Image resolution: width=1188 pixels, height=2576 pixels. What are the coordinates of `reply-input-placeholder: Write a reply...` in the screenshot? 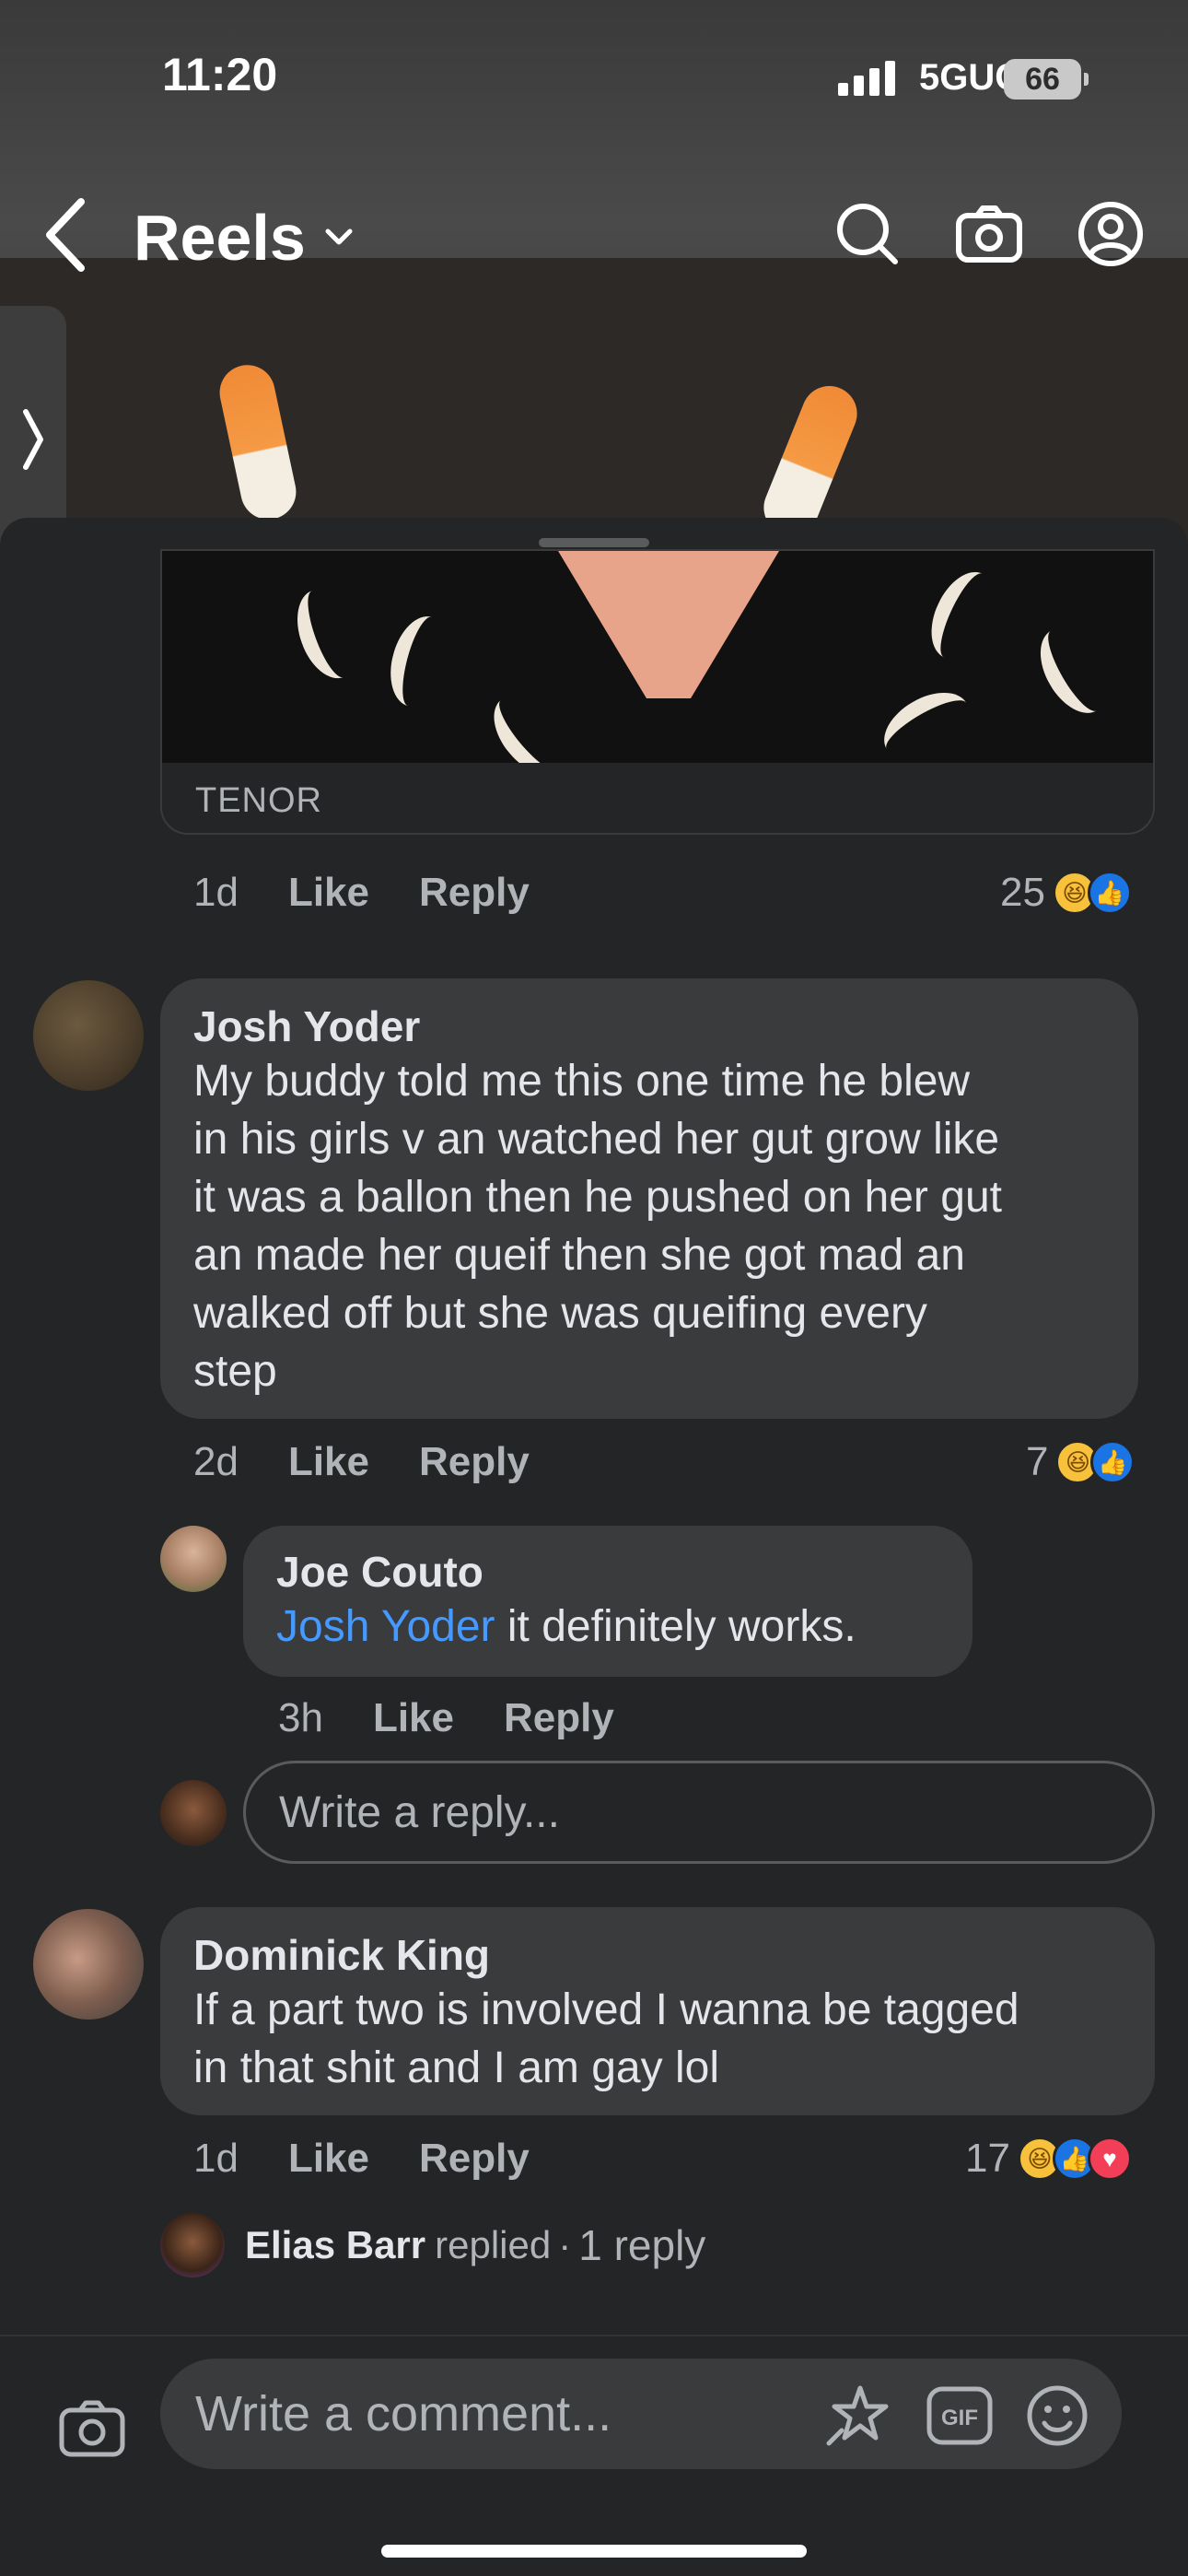 It's located at (419, 1812).